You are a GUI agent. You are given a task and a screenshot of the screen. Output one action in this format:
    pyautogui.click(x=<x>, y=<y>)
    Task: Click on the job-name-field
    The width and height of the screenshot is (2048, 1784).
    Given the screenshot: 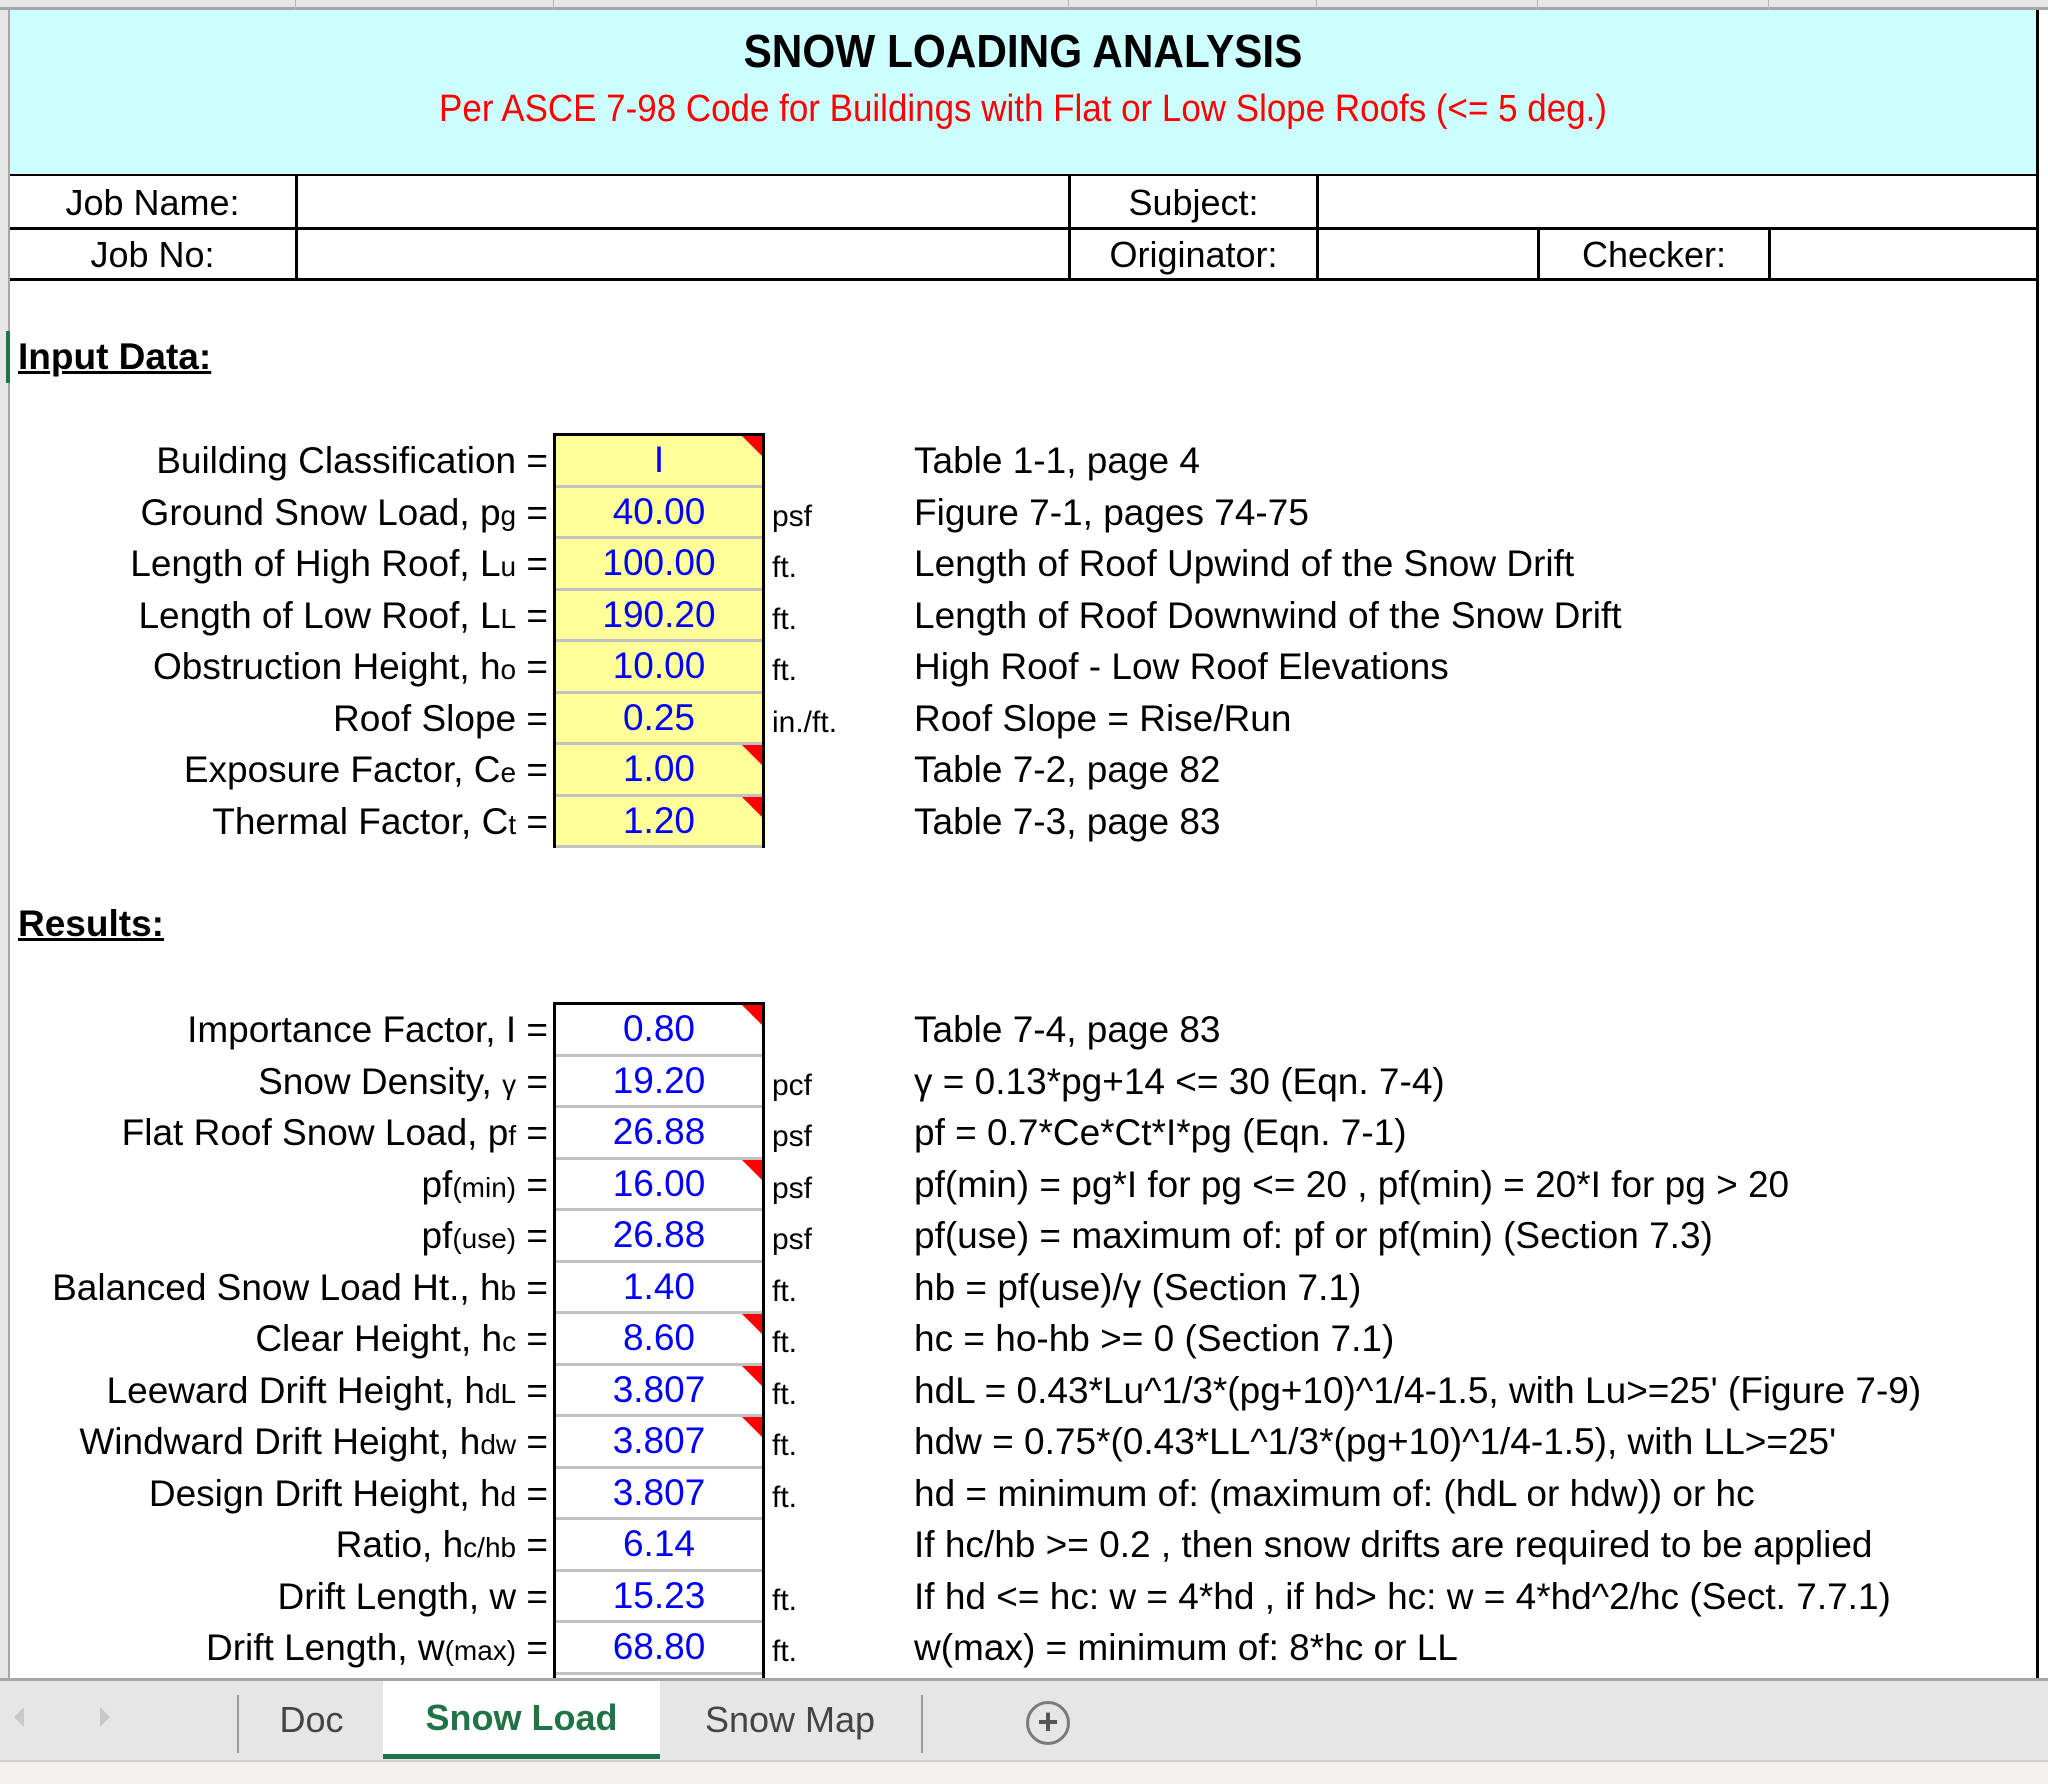 What is the action you would take?
    pyautogui.click(x=683, y=203)
    